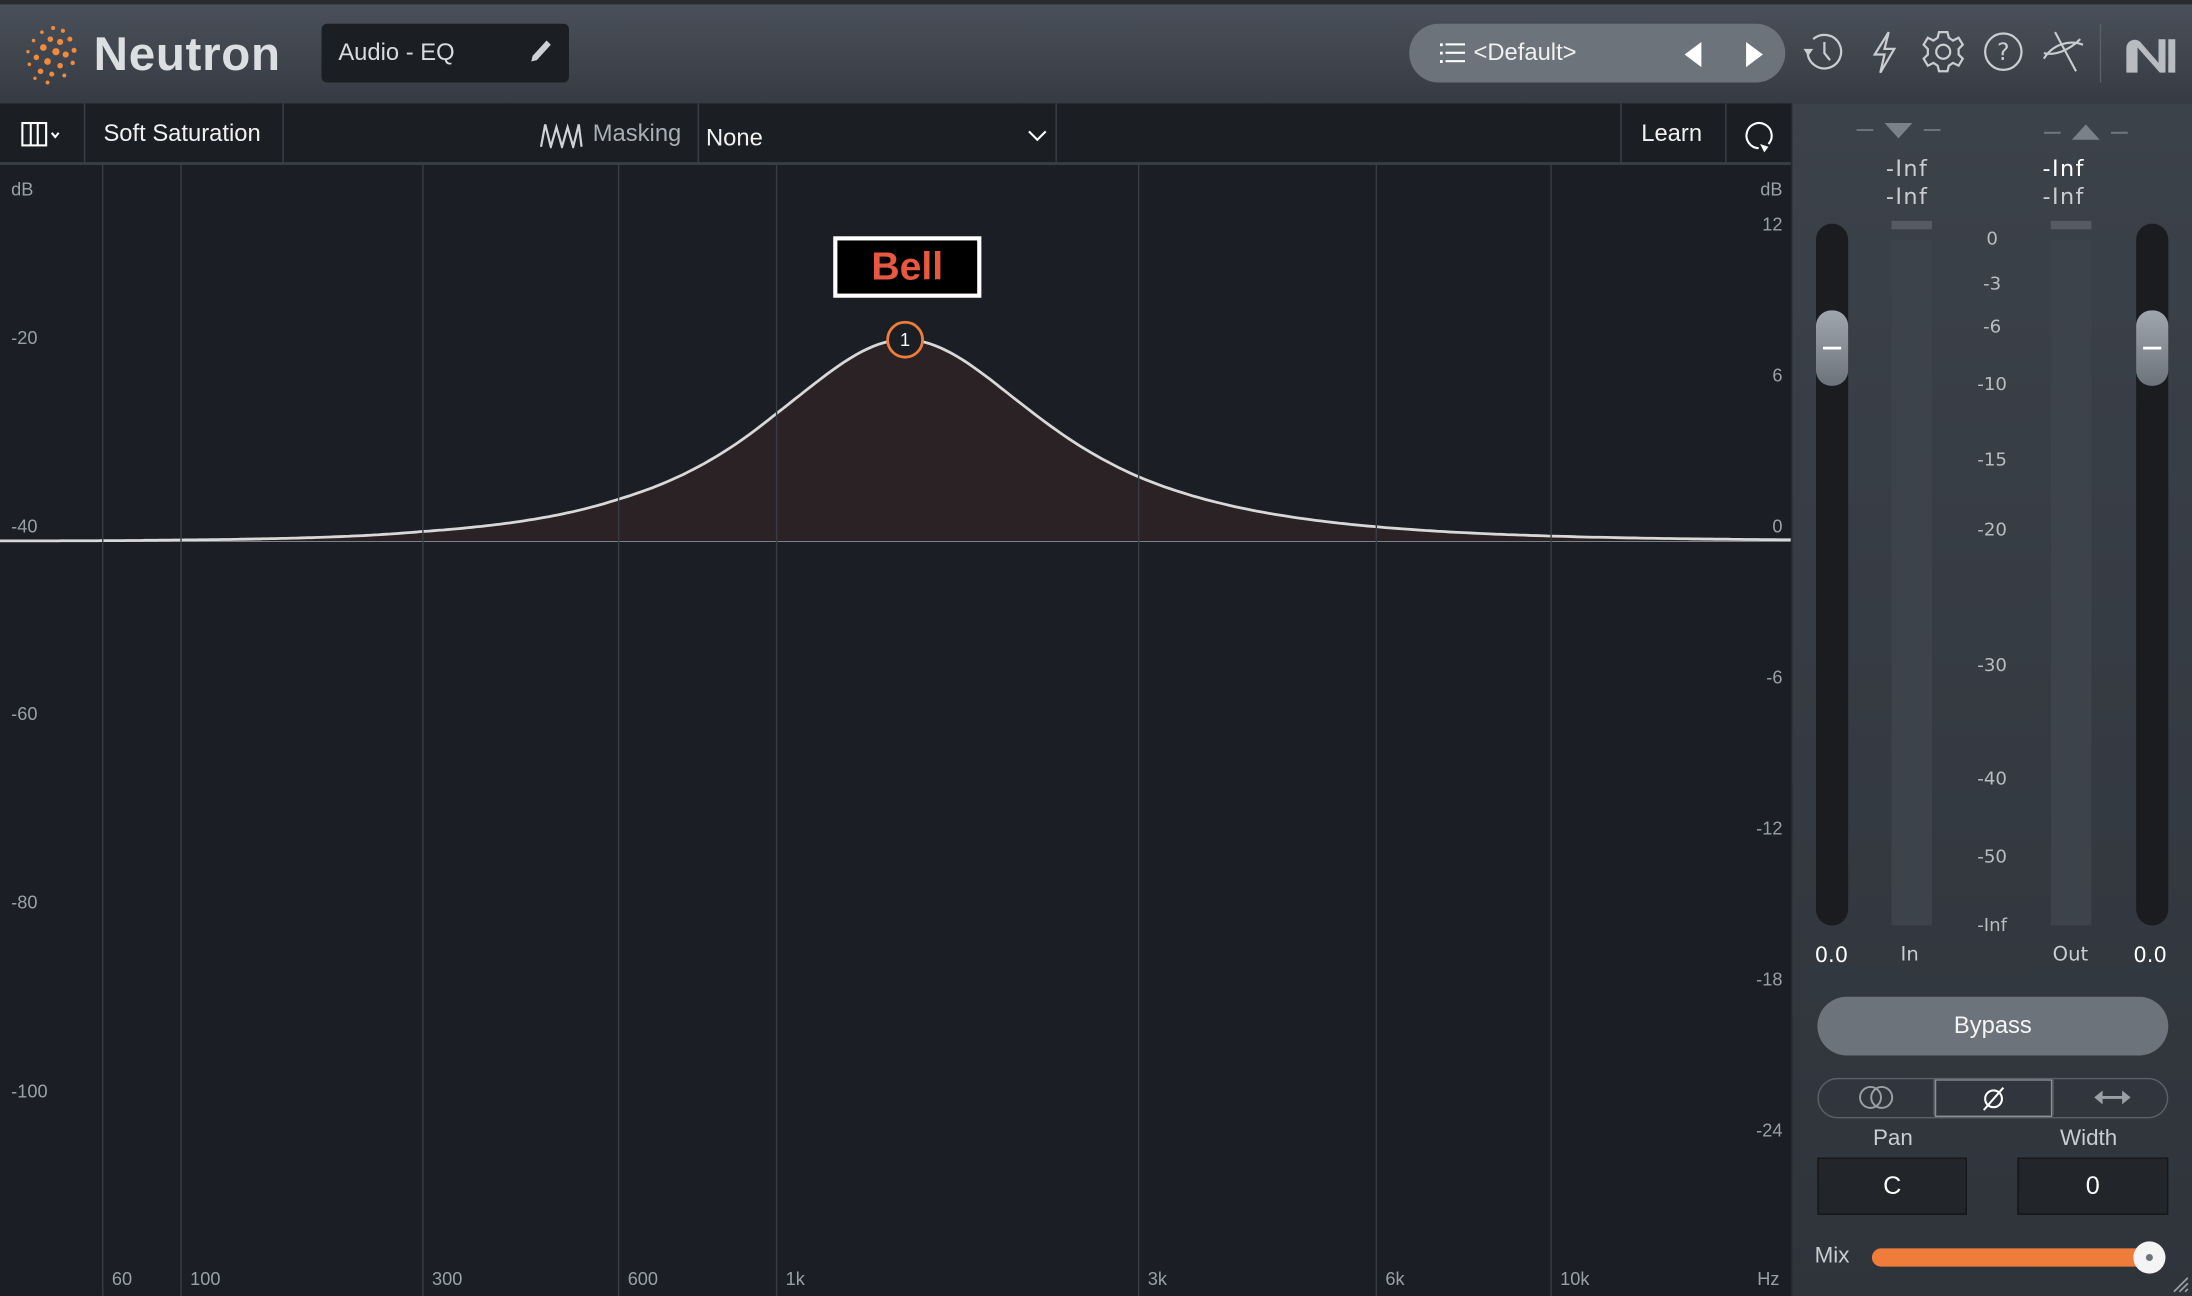  Describe the element at coordinates (1992, 666) in the screenshot. I see `meter-scale-label: -30` at that location.